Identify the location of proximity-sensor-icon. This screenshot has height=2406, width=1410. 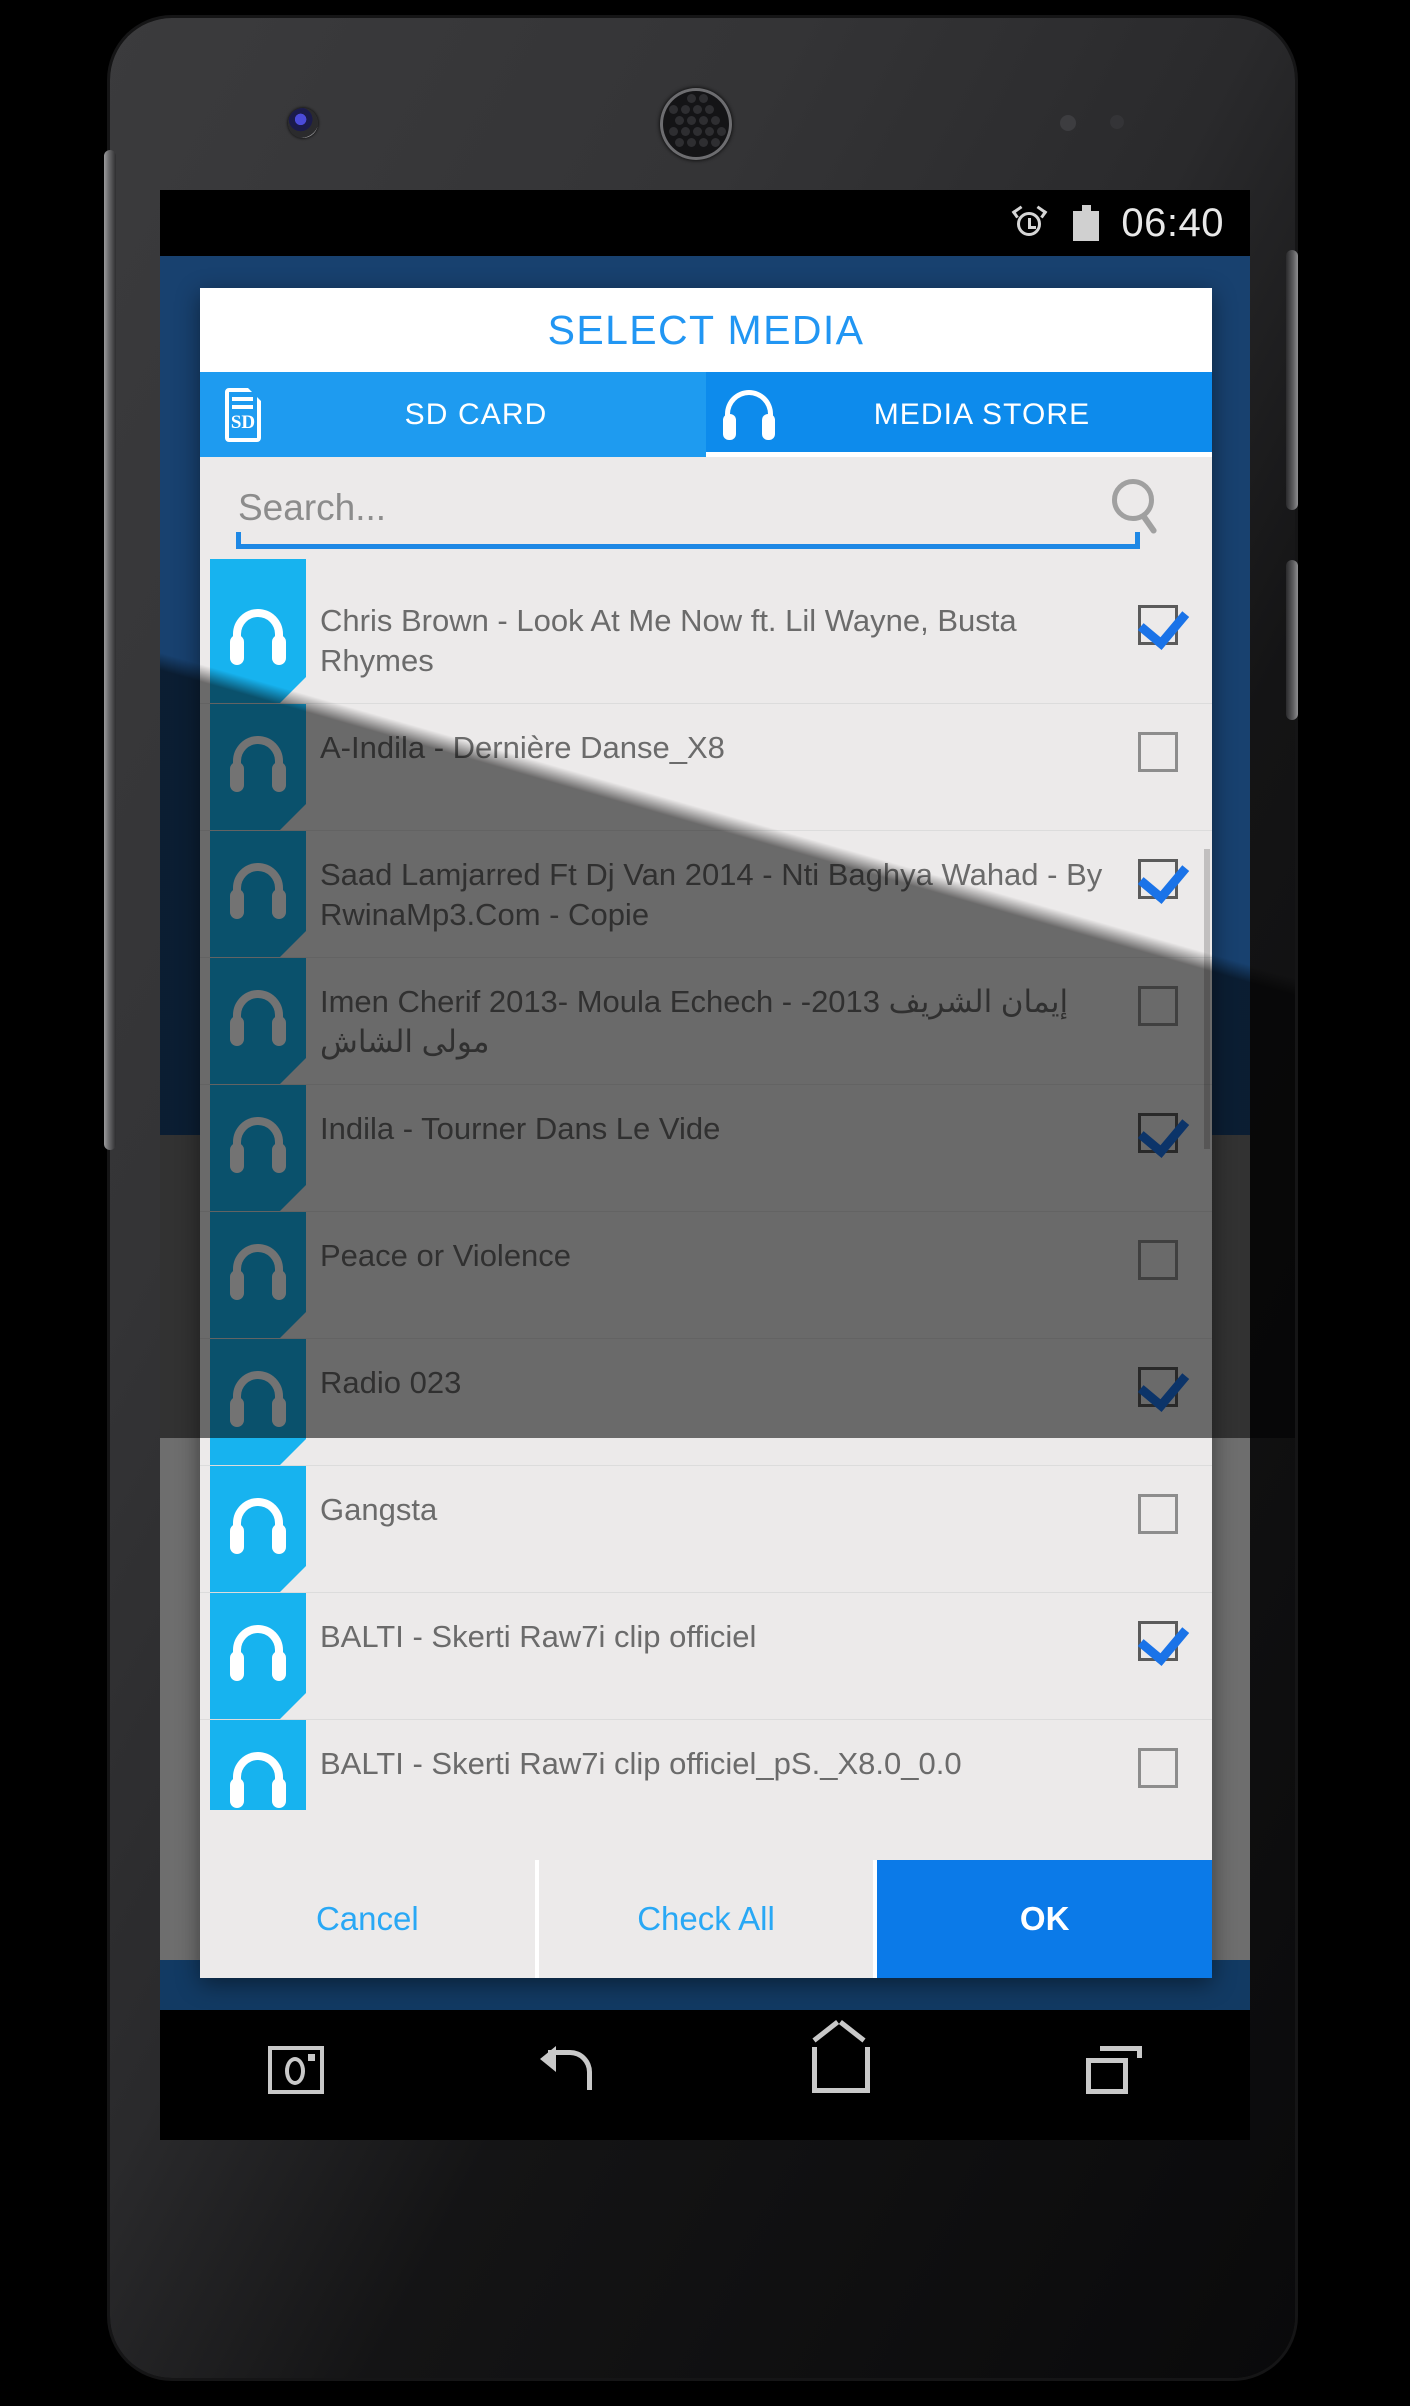
(1068, 123).